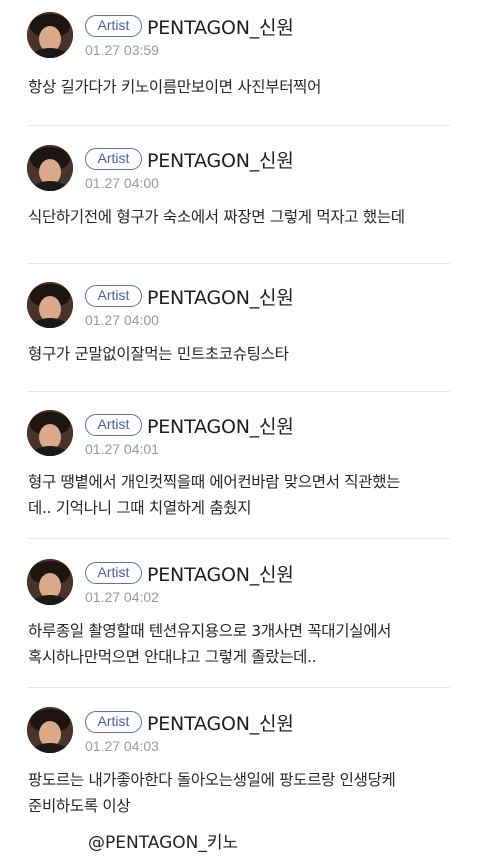 The width and height of the screenshot is (480, 865). What do you see at coordinates (163, 843) in the screenshot?
I see `source-credit: @PENTAGON_키노` at bounding box center [163, 843].